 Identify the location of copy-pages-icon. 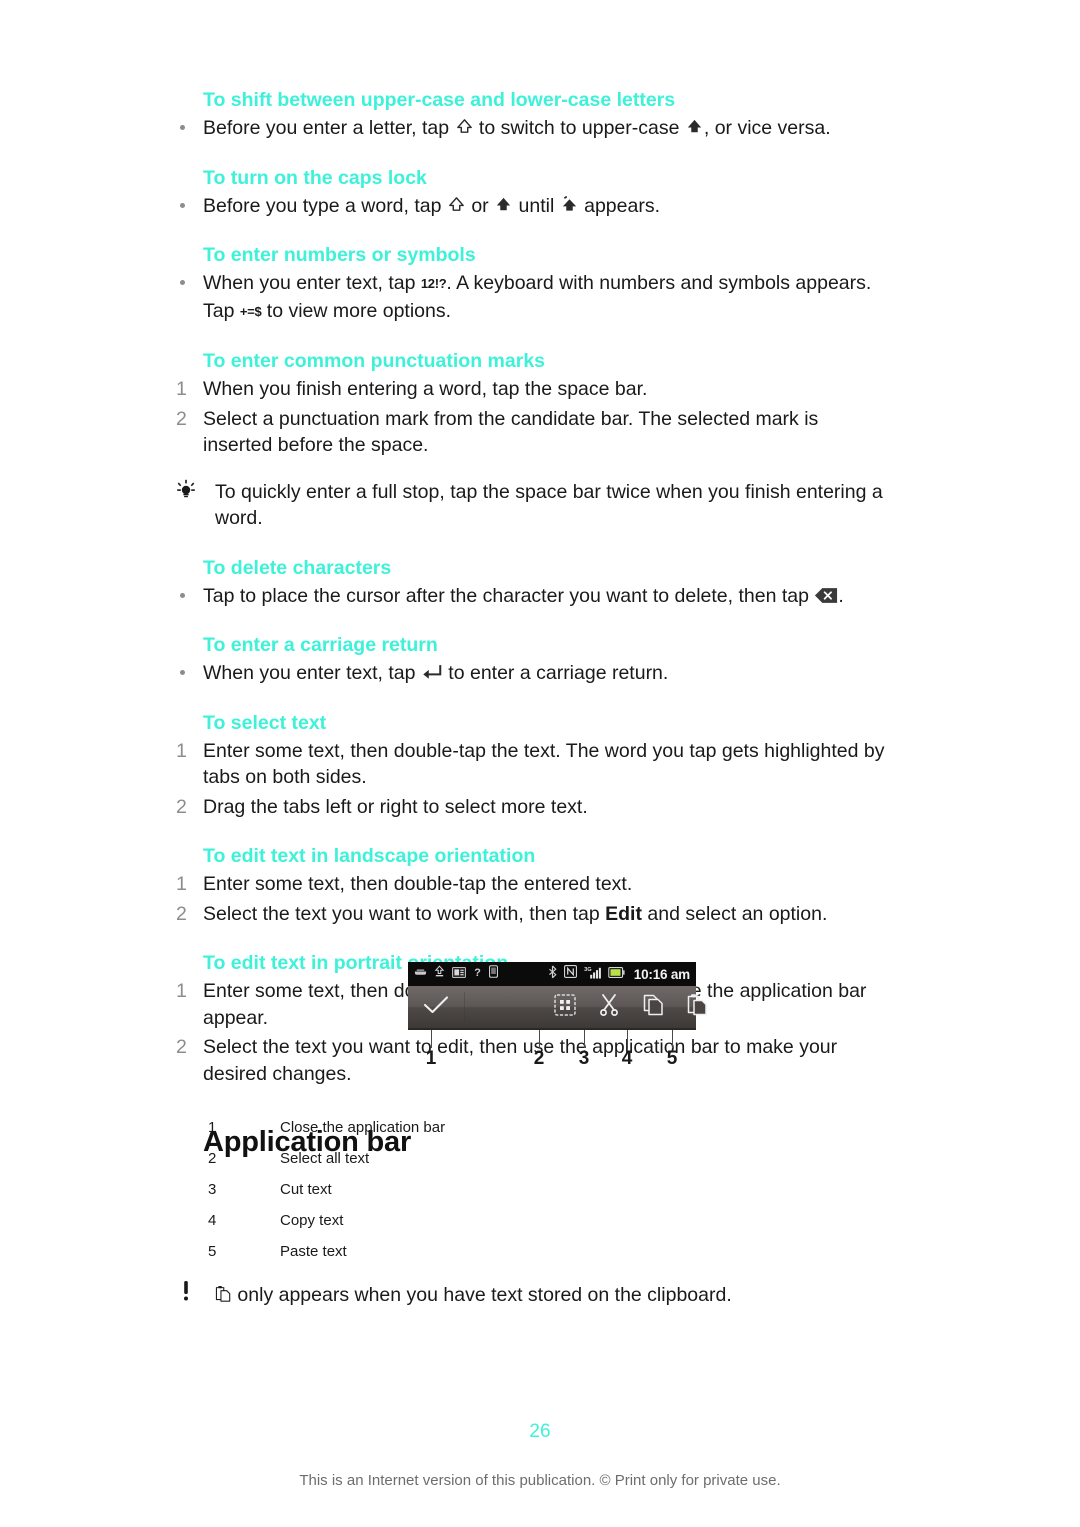
(653, 1007).